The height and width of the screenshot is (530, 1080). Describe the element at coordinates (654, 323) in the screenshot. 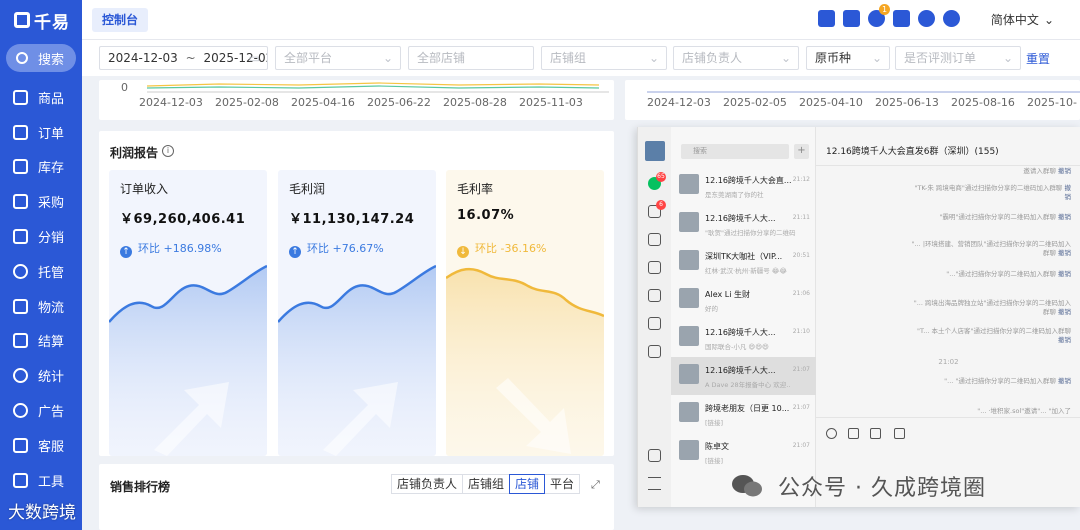

I see `spark-icon` at that location.